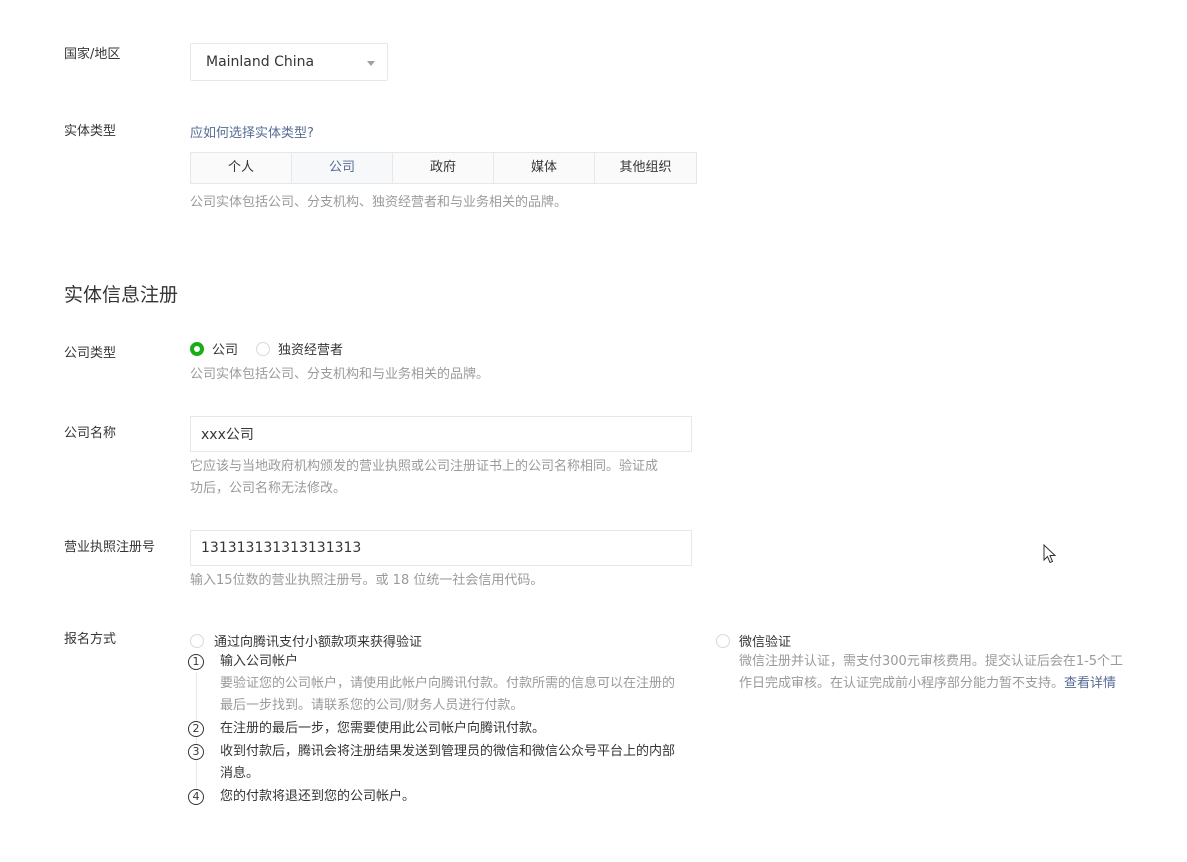  I want to click on step-number-3: 3, so click(196, 752).